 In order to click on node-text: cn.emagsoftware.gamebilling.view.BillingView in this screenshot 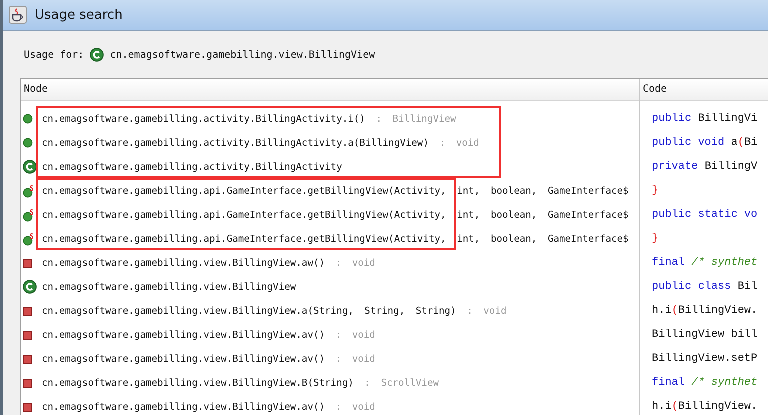, I will do `click(169, 287)`.